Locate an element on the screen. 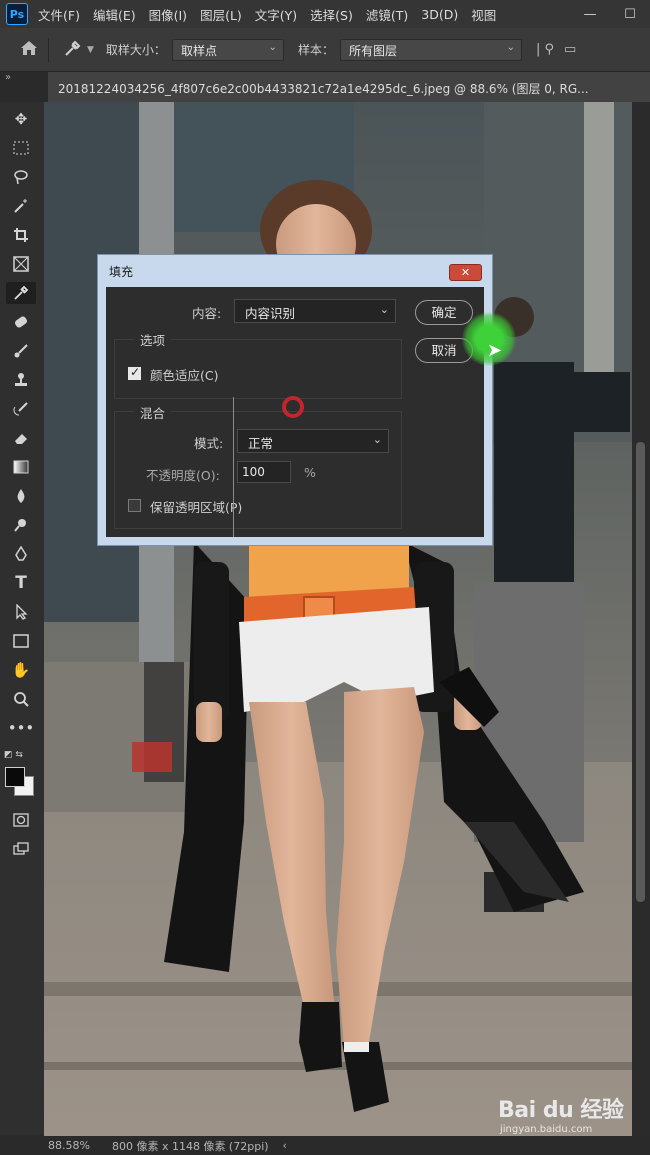 This screenshot has width=650, height=1155. ok-button: 确定 is located at coordinates (444, 312).